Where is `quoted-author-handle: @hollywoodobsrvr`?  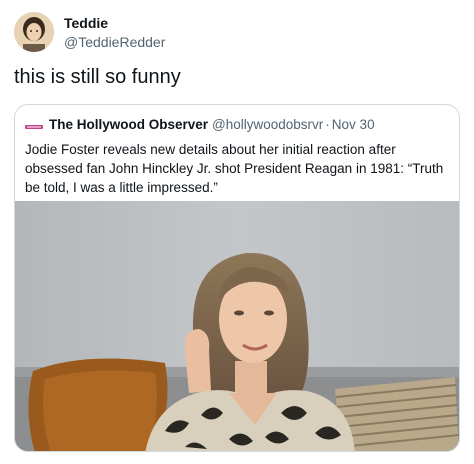
quoted-author-handle: @hollywoodobsrvr is located at coordinates (267, 124).